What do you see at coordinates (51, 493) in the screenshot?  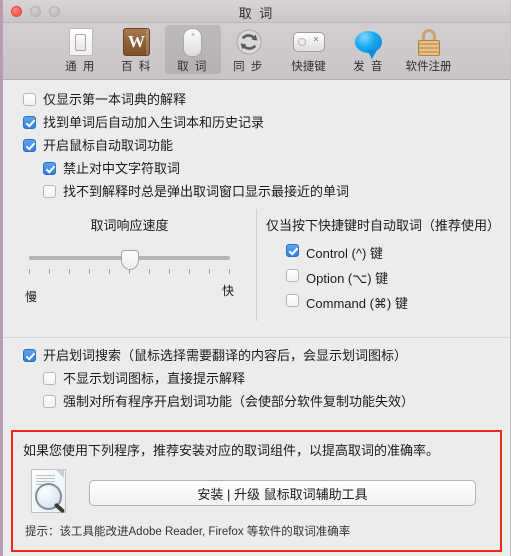 I see `document-magnifier-icon` at bounding box center [51, 493].